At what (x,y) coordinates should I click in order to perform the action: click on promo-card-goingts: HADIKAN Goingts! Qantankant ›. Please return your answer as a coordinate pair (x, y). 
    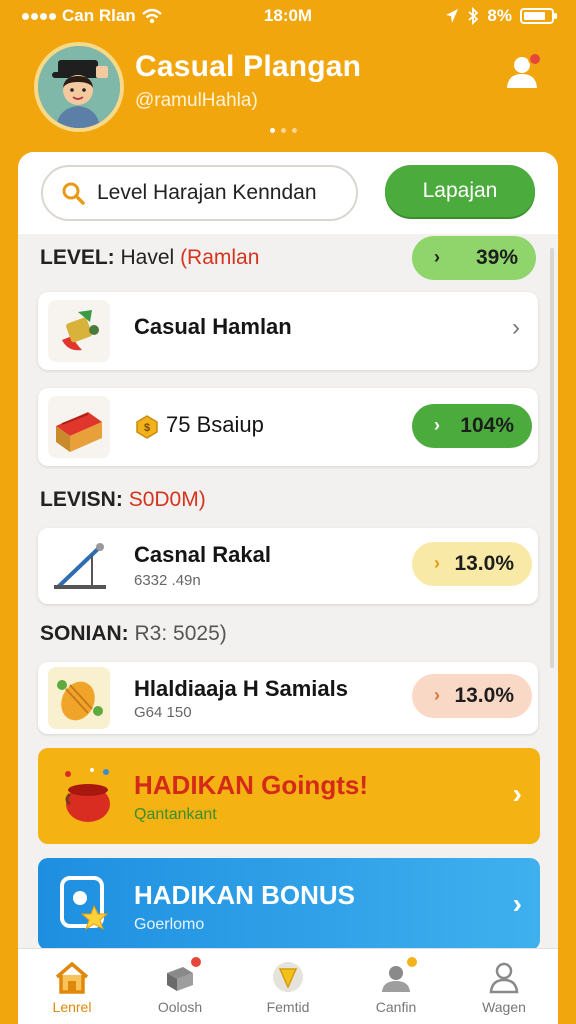
    Looking at the image, I should click on (289, 796).